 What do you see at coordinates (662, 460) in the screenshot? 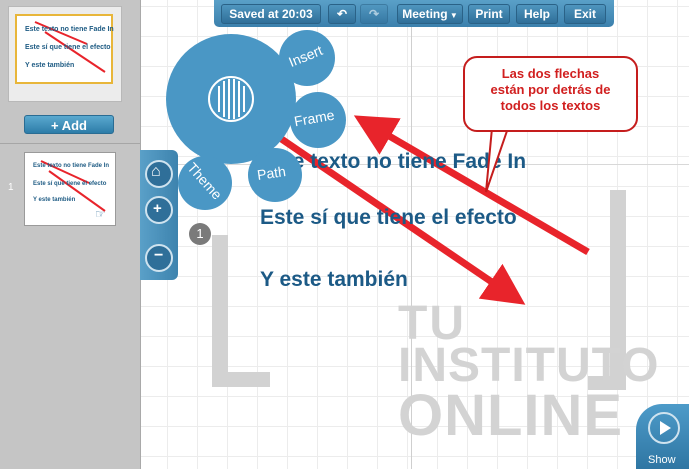
I see `show-label: Show` at bounding box center [662, 460].